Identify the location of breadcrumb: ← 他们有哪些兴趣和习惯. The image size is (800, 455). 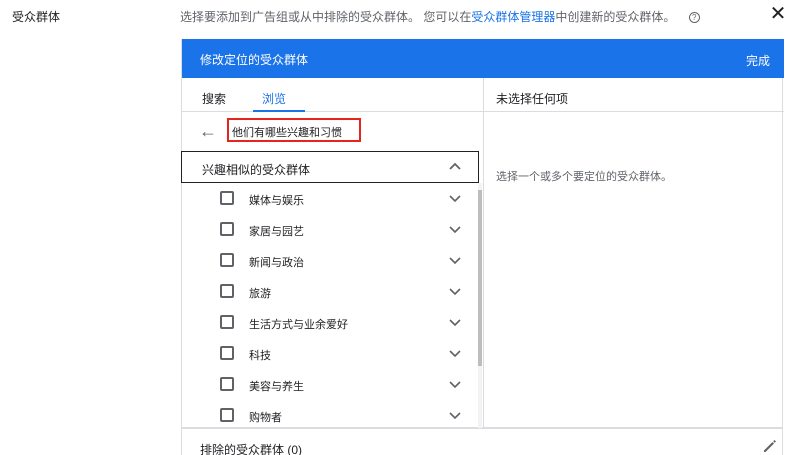
(333, 132).